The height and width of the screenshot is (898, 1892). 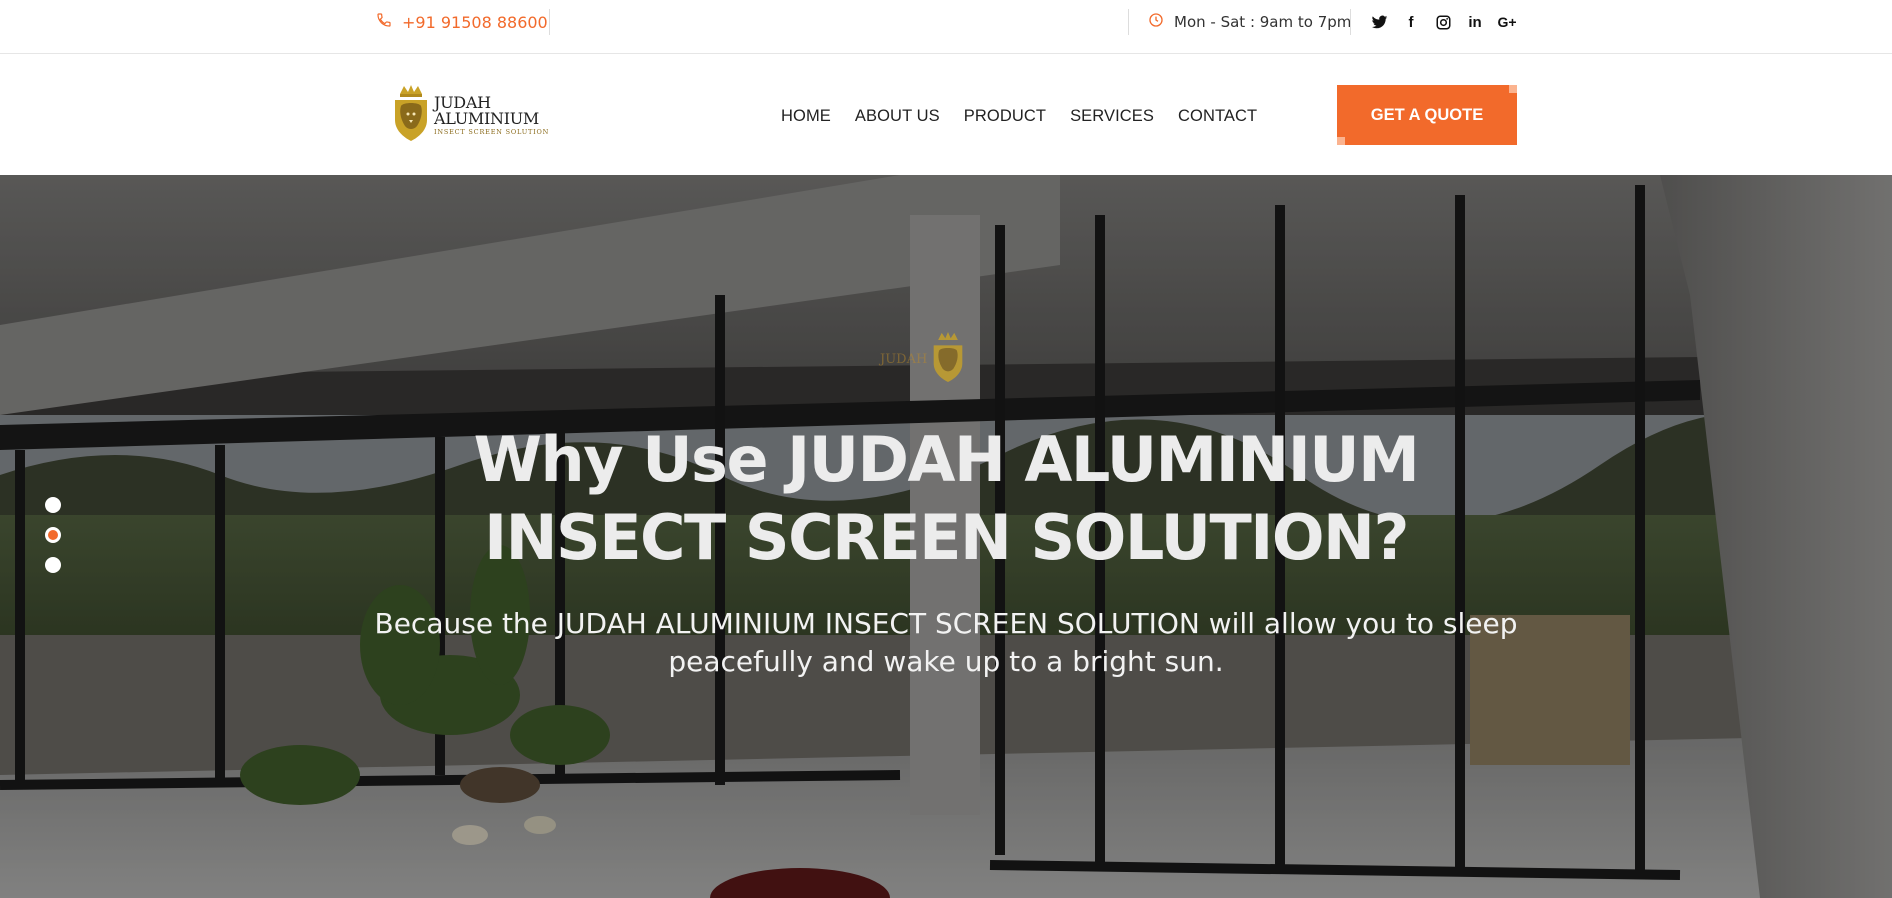 What do you see at coordinates (1411, 22) in the screenshot?
I see `facebook-icon: f` at bounding box center [1411, 22].